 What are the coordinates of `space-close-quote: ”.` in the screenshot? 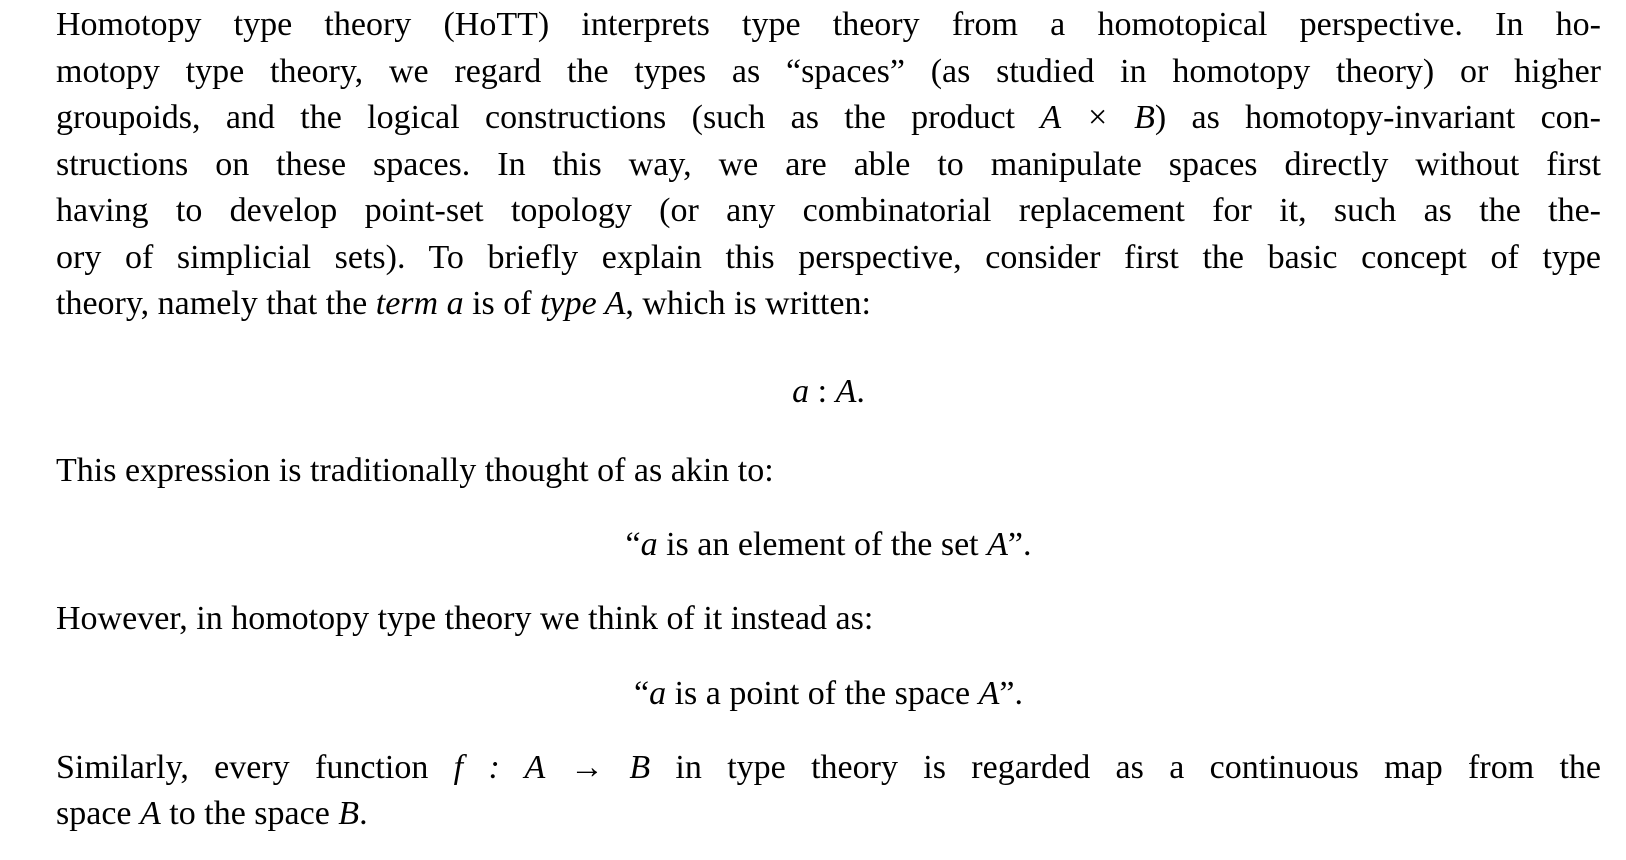 It's located at (1011, 693).